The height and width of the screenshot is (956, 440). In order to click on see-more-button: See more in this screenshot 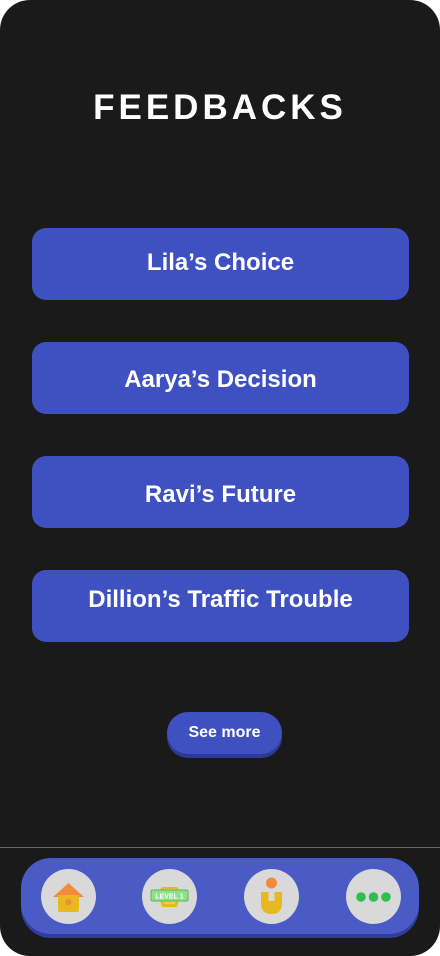, I will do `click(224, 733)`.